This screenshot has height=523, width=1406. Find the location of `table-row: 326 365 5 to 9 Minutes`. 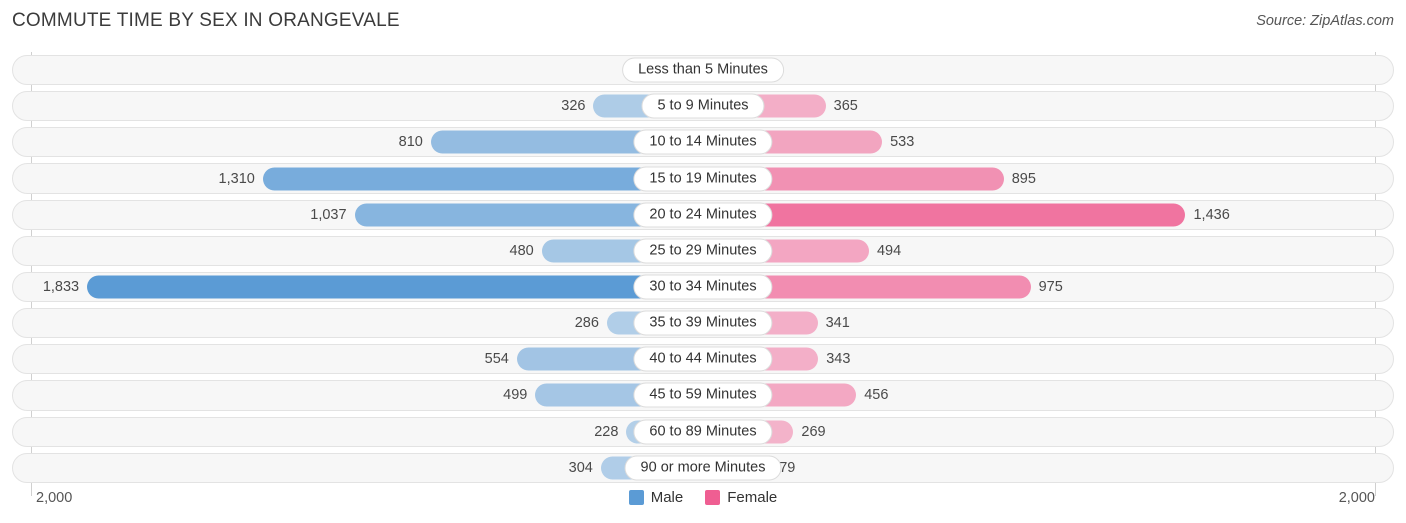

table-row: 326 365 5 to 9 Minutes is located at coordinates (703, 106).